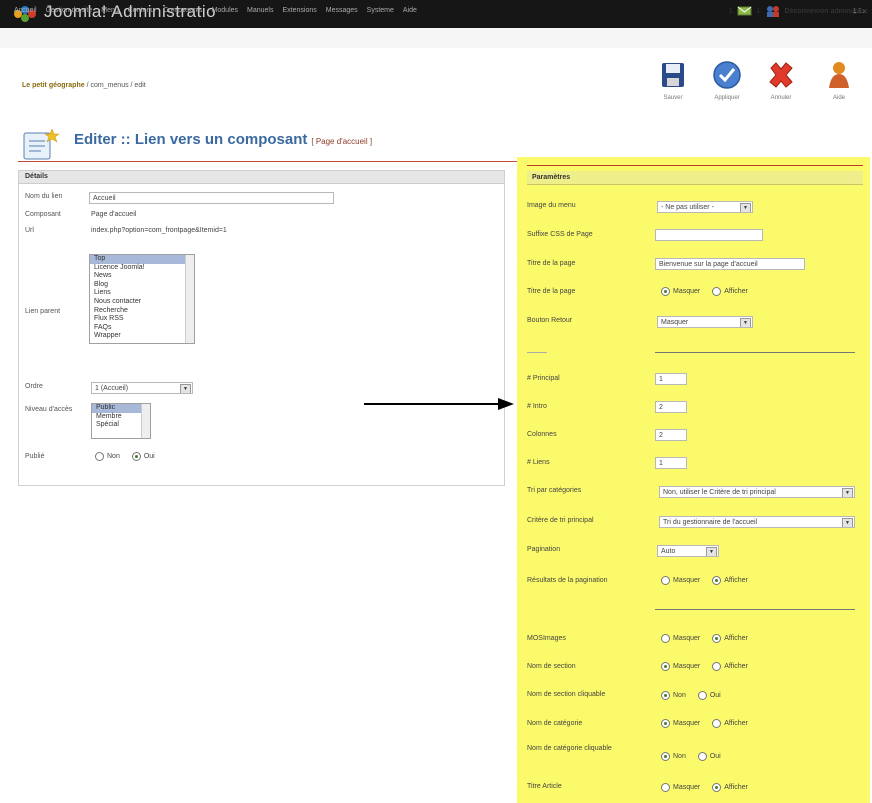  What do you see at coordinates (142, 336) in the screenshot?
I see `list-item: Wrapper` at bounding box center [142, 336].